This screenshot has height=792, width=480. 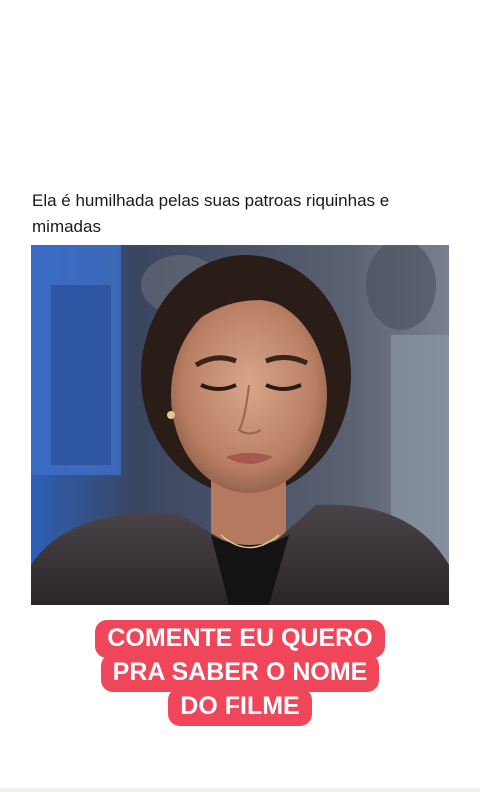 I want to click on cta-line-1: COMENTE EU QUERO, so click(x=240, y=639).